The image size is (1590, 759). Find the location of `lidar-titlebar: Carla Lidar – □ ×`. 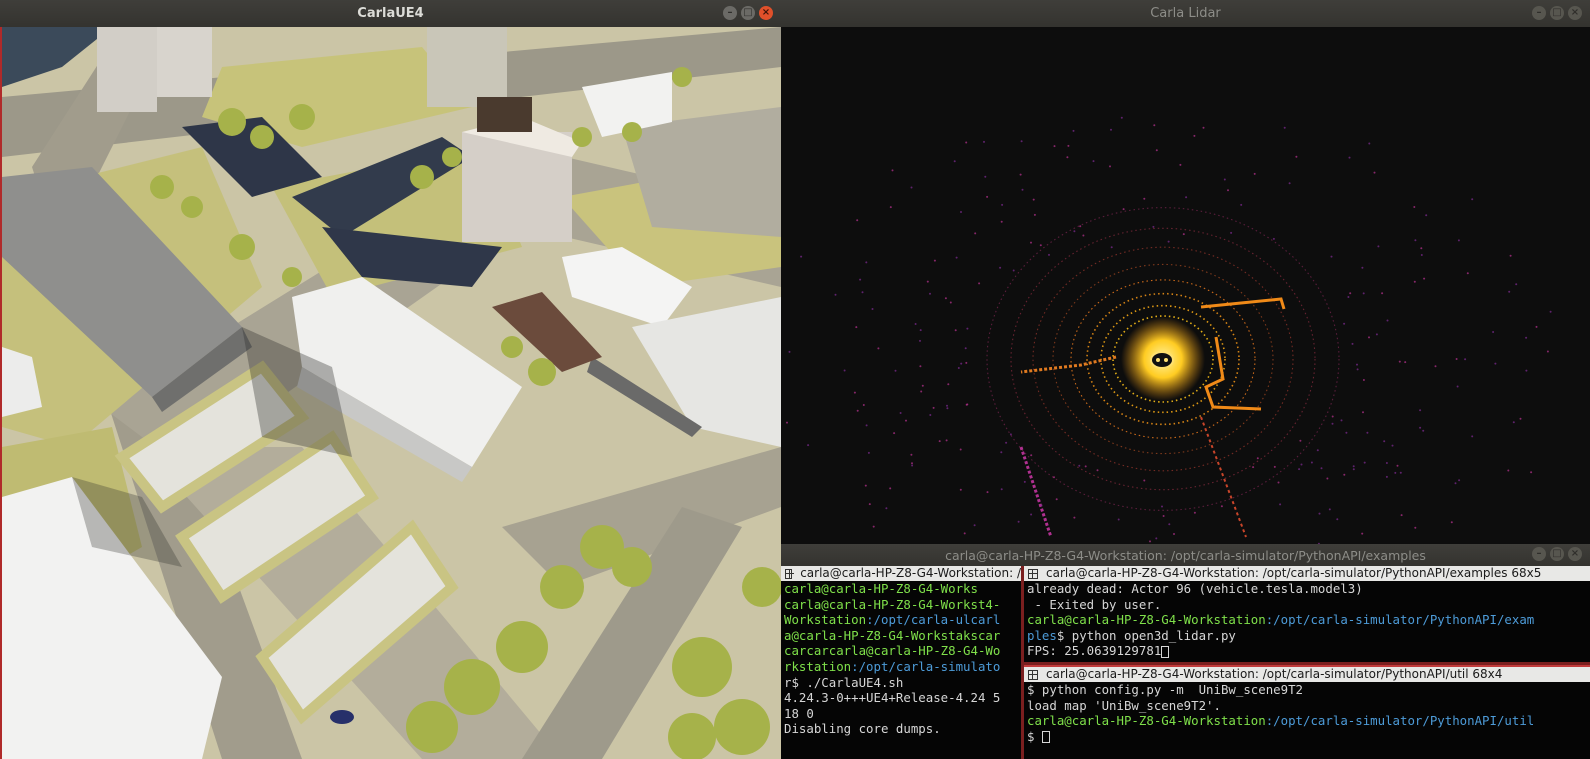

lidar-titlebar: Carla Lidar – □ × is located at coordinates (1185, 13).